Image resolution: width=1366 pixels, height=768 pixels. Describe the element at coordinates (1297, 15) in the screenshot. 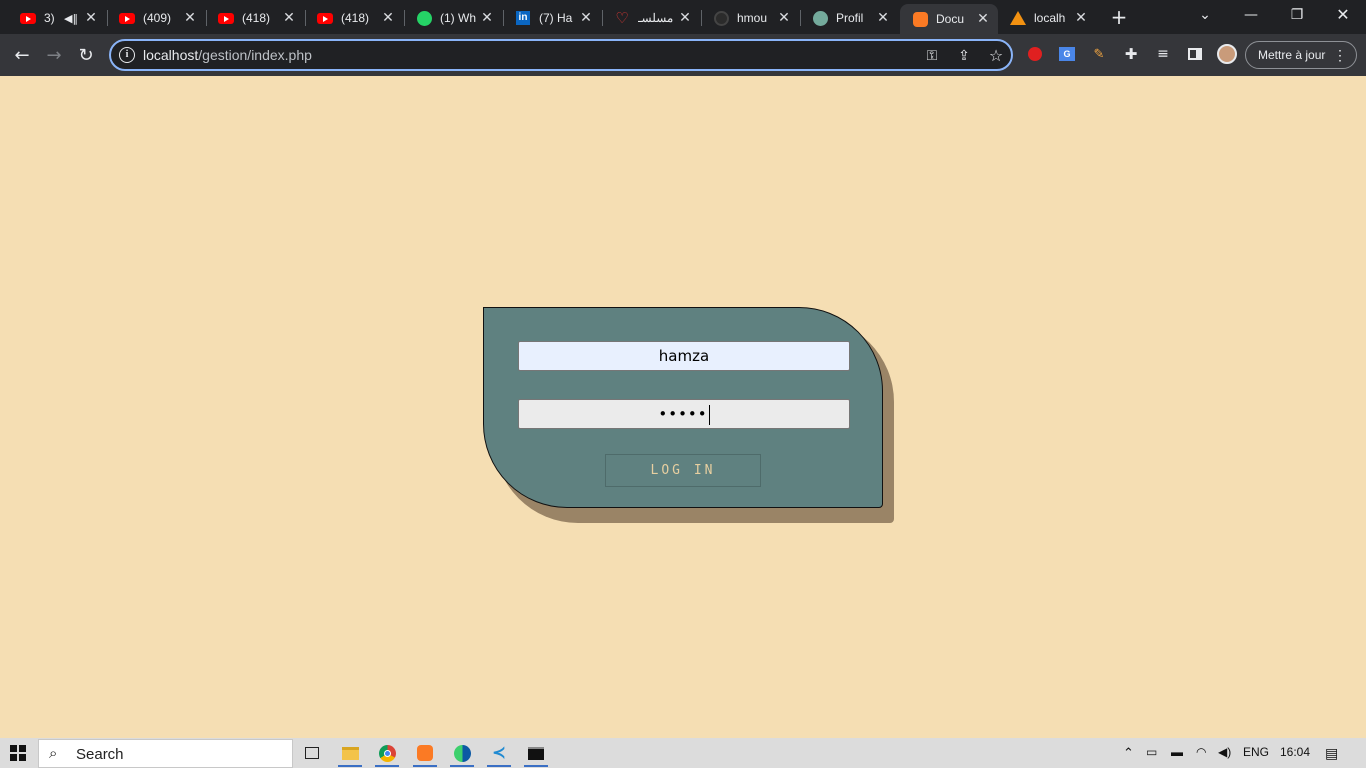

I see `restore-button: ❐` at that location.